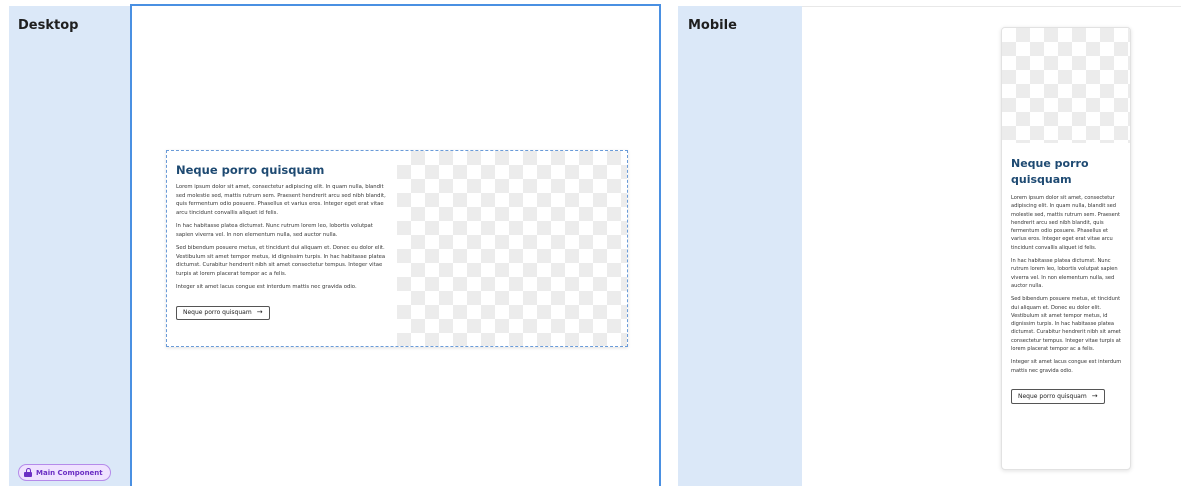 The image size is (1181, 487). What do you see at coordinates (28, 472) in the screenshot?
I see `lock-icon` at bounding box center [28, 472].